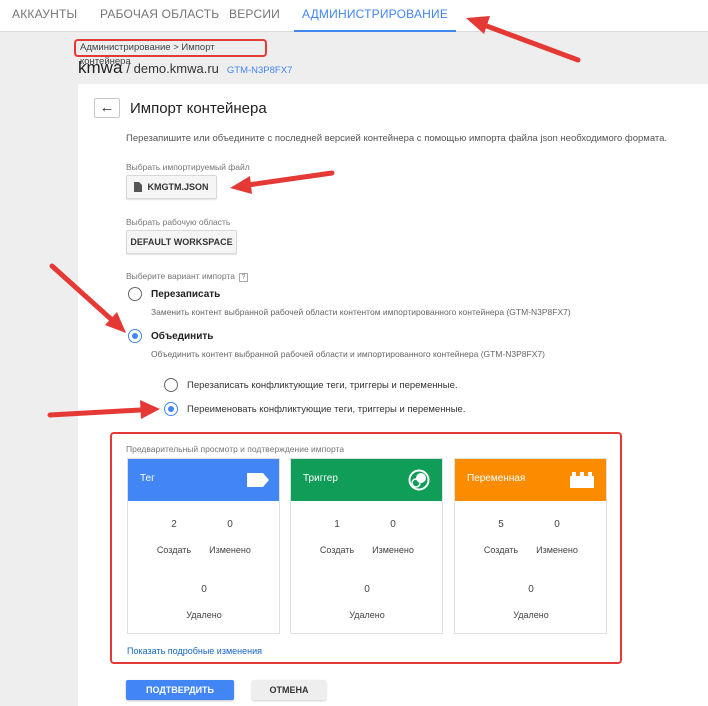 The image size is (708, 706). I want to click on trigger-icon, so click(419, 480).